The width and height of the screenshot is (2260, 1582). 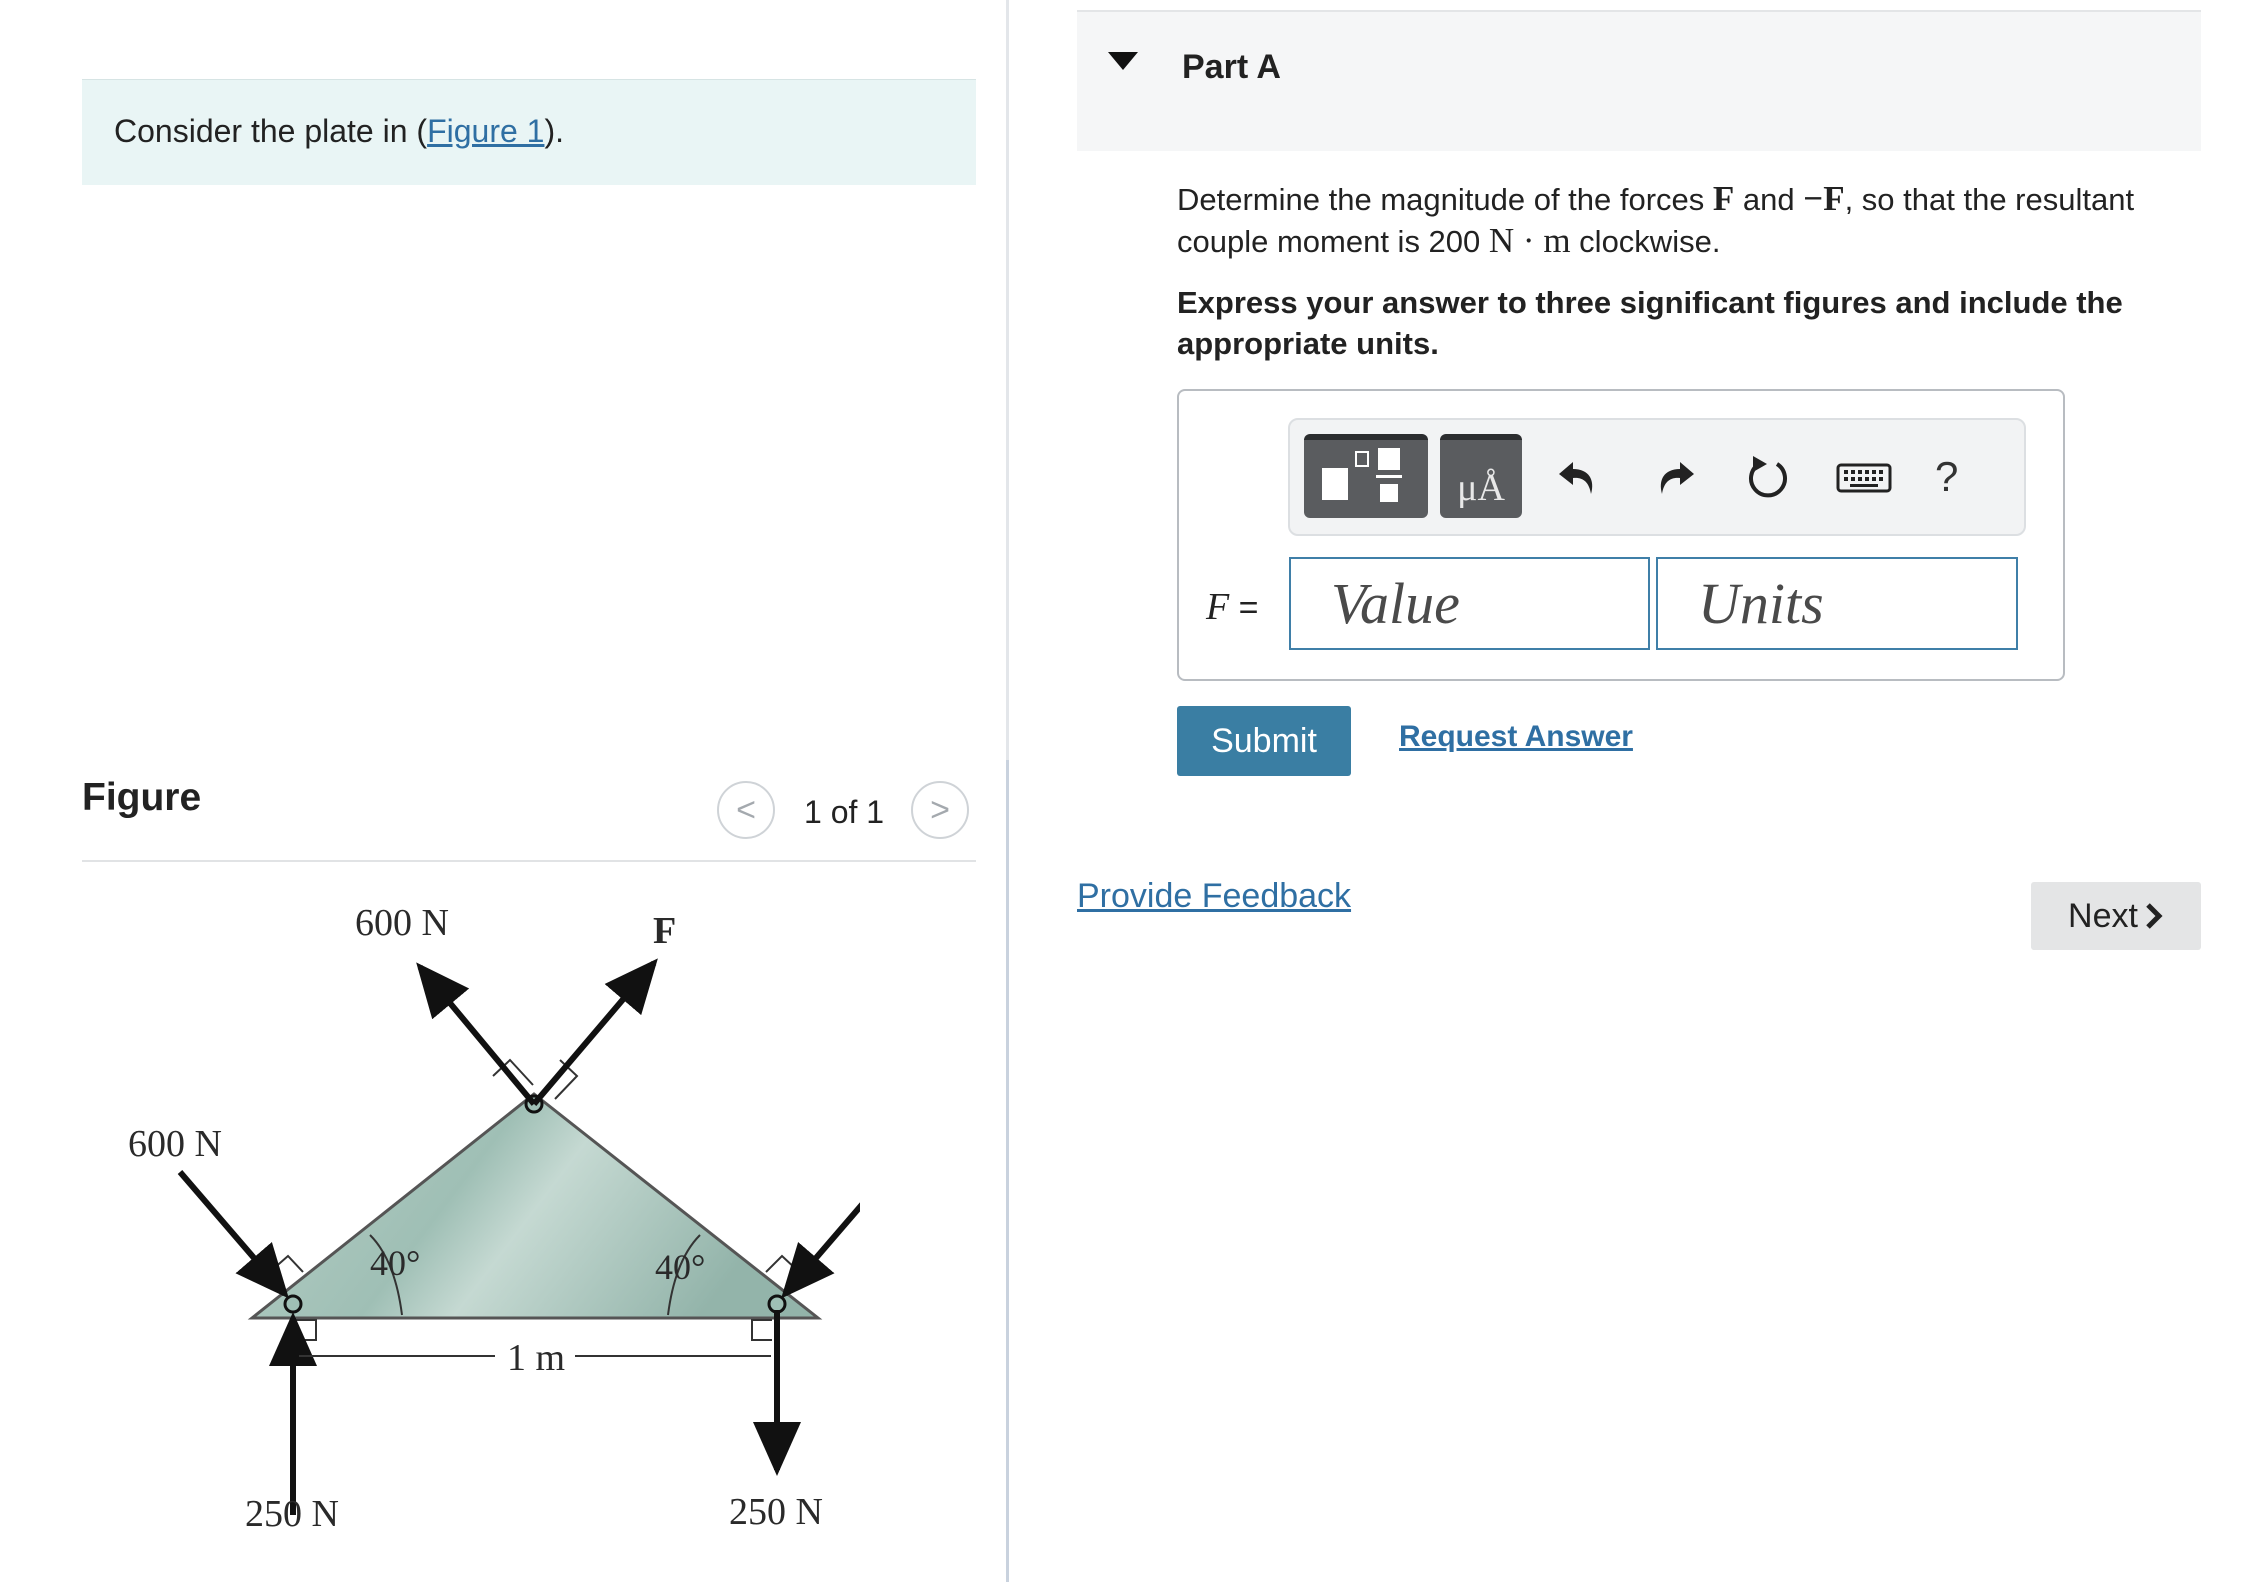 What do you see at coordinates (1675, 477) in the screenshot?
I see `redo-icon` at bounding box center [1675, 477].